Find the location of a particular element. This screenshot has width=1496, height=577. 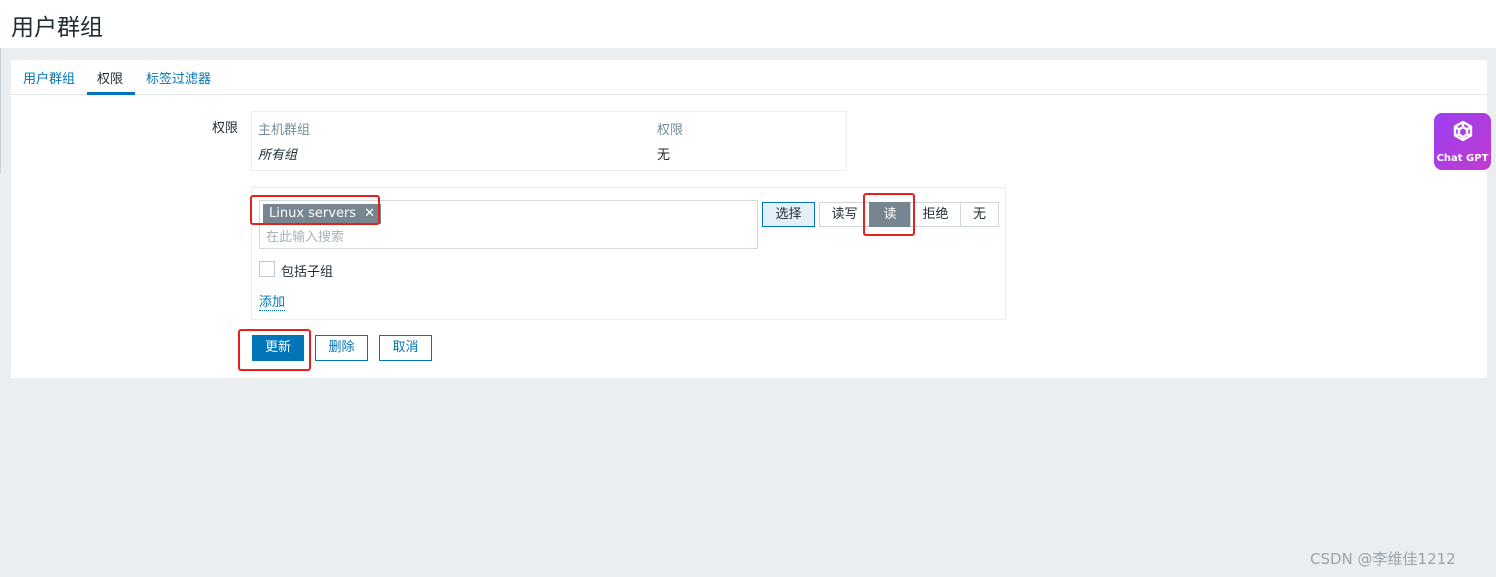

chatgpt-logo-icon is located at coordinates (1463, 131).